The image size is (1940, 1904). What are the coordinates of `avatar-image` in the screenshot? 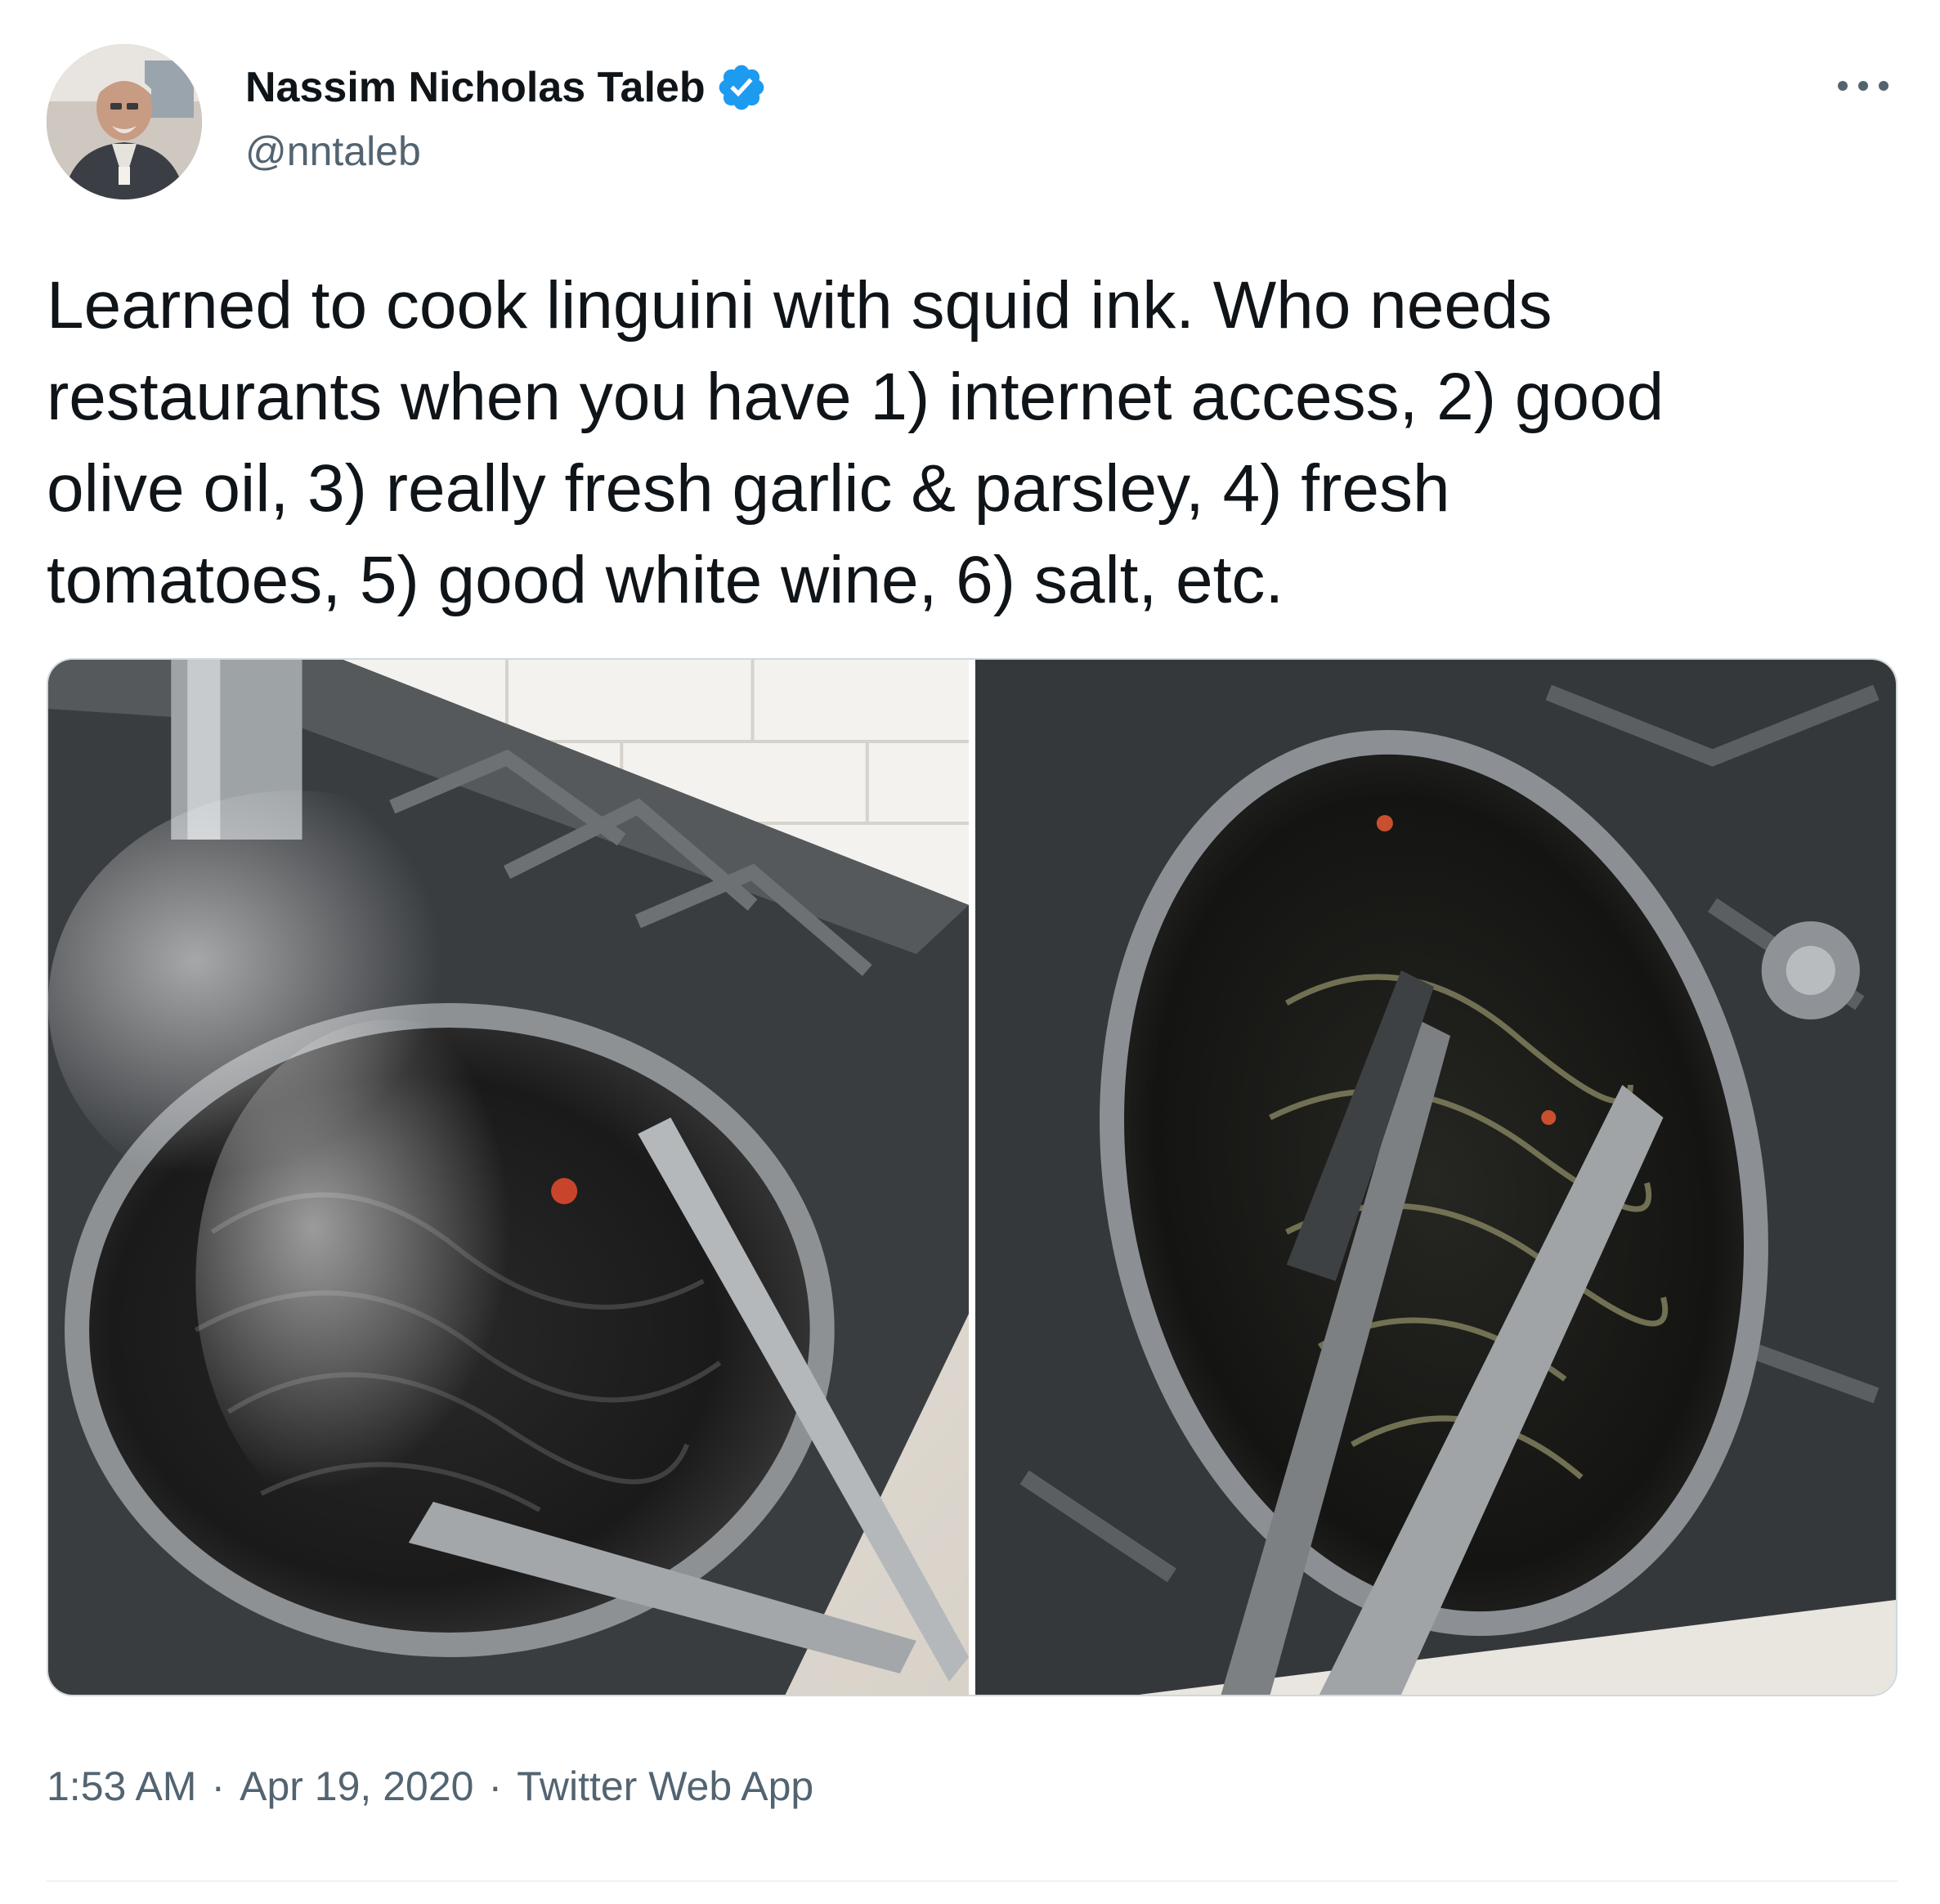 It's located at (125, 121).